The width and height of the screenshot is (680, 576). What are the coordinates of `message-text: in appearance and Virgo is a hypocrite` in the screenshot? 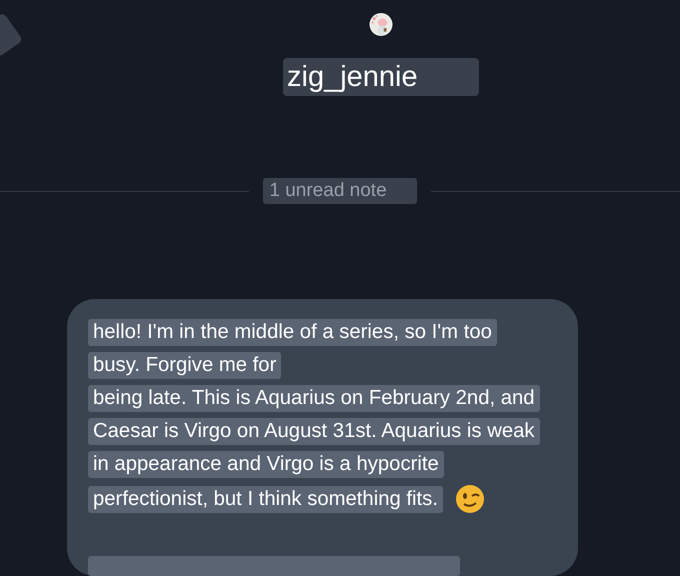 It's located at (266, 464).